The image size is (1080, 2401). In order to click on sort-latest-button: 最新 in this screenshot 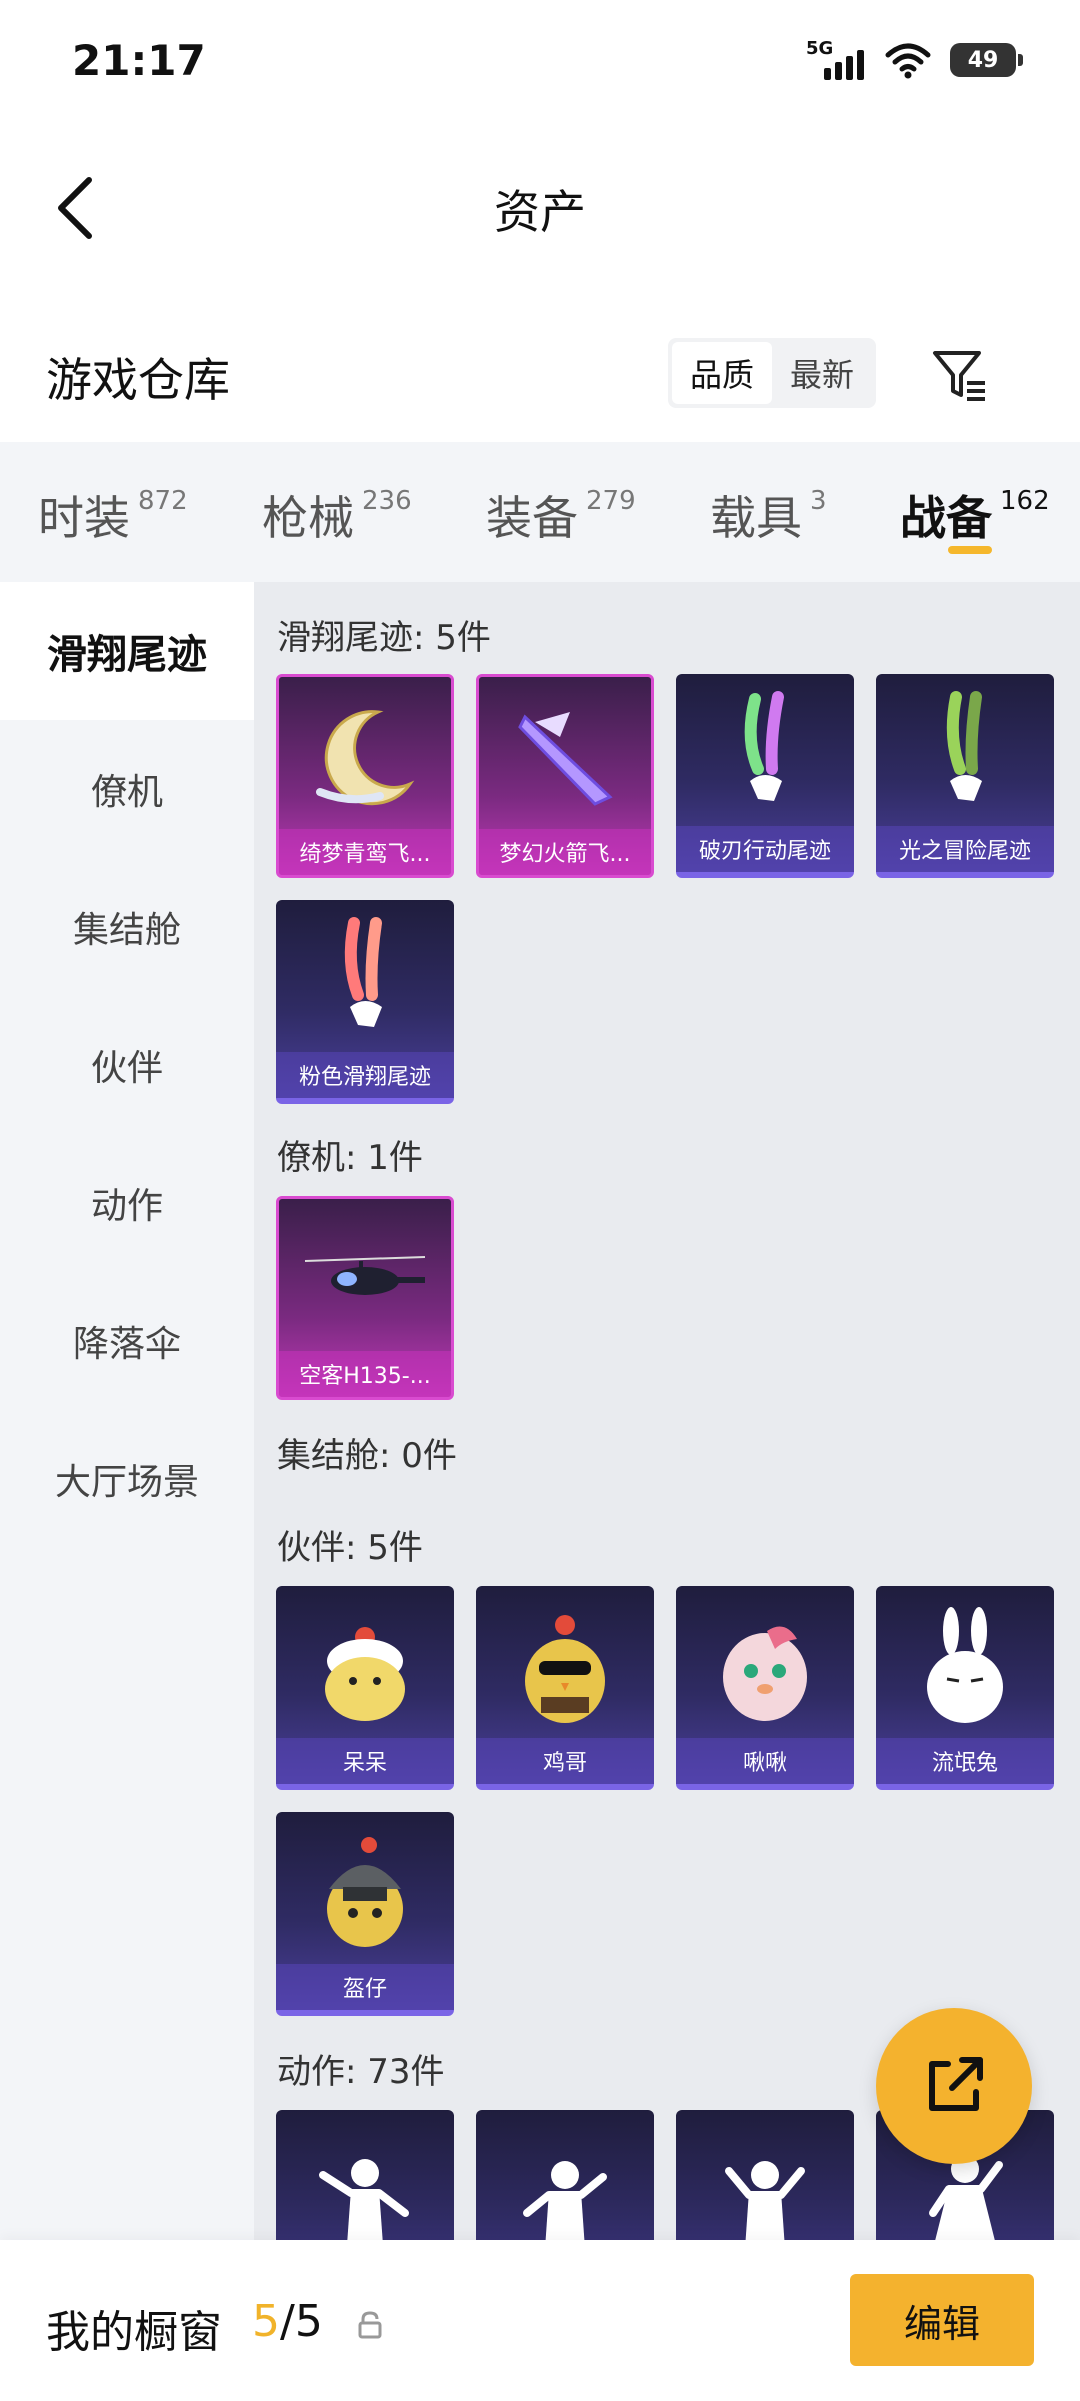, I will do `click(822, 373)`.